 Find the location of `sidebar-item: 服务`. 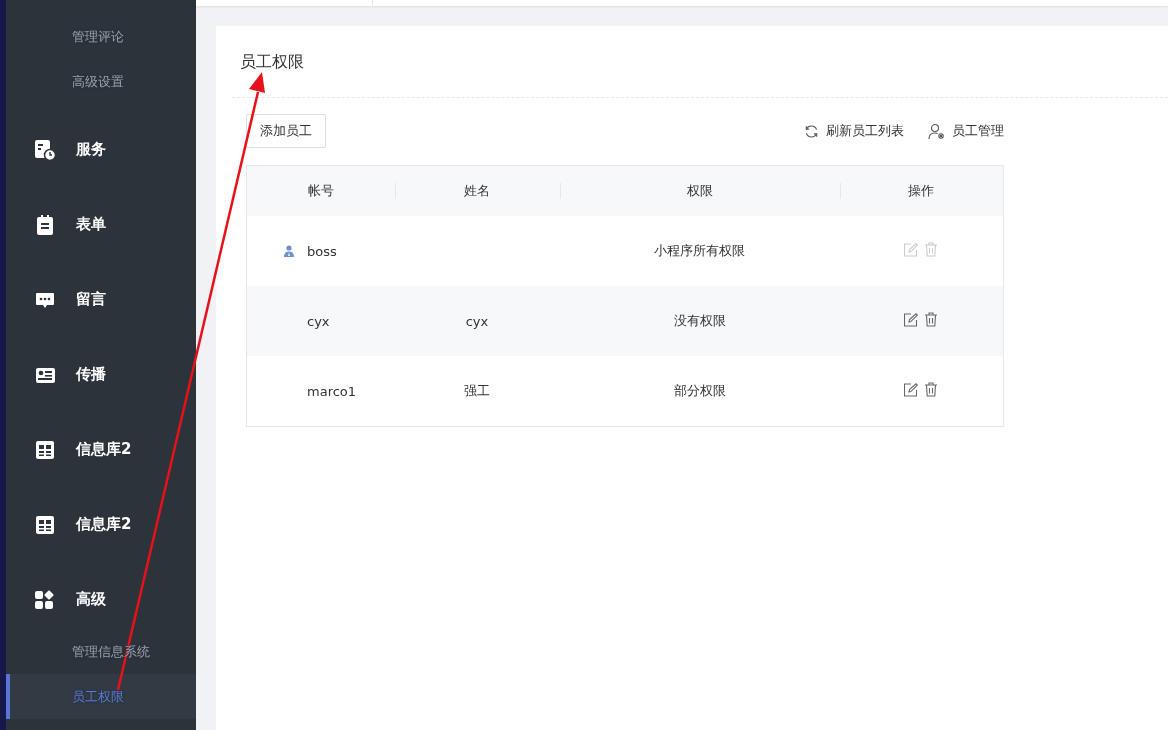

sidebar-item: 服务 is located at coordinates (91, 149).